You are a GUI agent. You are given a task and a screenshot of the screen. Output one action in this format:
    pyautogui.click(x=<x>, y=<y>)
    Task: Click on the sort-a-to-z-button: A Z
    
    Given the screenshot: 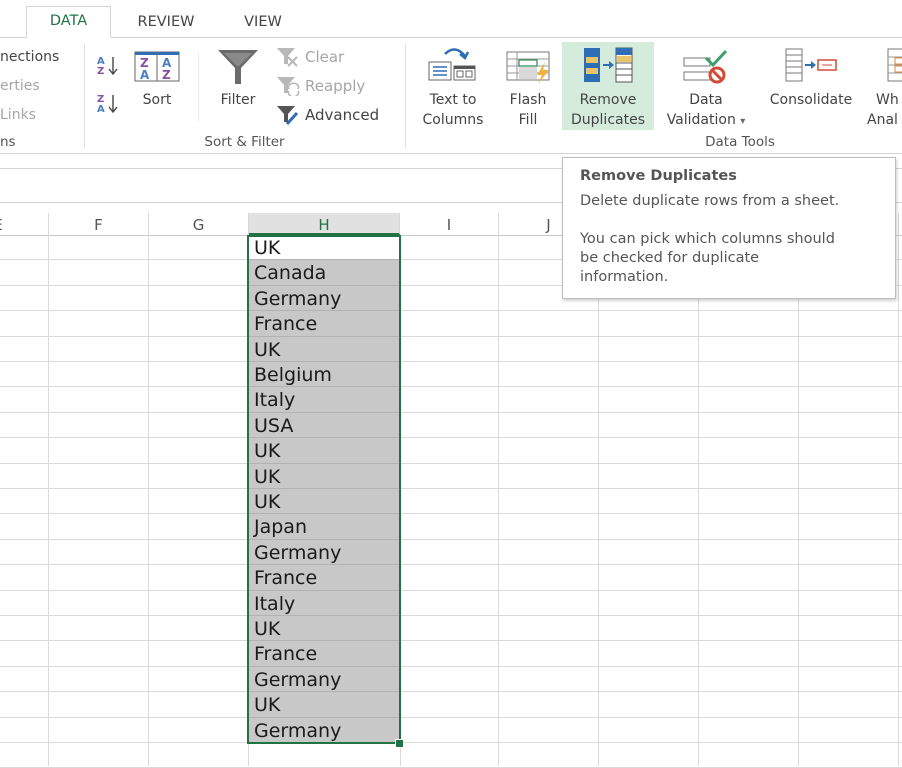 What is the action you would take?
    pyautogui.click(x=109, y=66)
    